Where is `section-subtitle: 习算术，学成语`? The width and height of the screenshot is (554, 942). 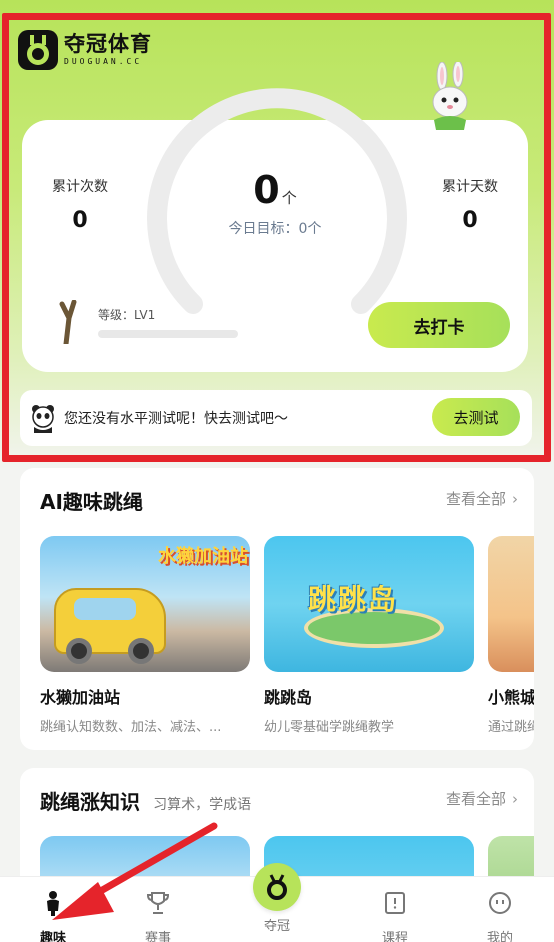
section-subtitle: 习算术，学成语 is located at coordinates (202, 805).